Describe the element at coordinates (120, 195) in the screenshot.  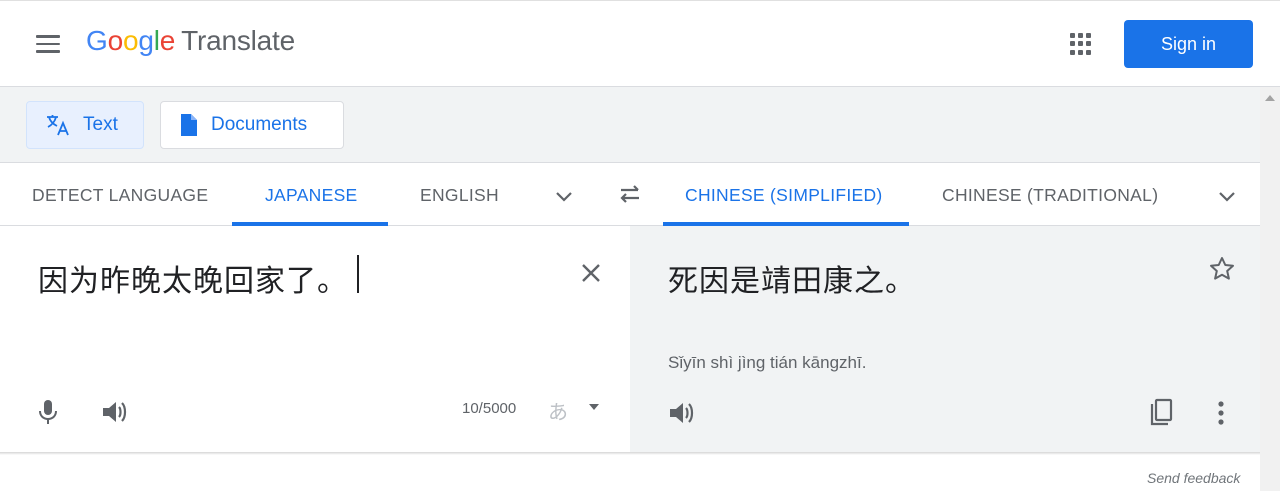
I see `tab-detect-language: DETECT LANGUAGE` at that location.